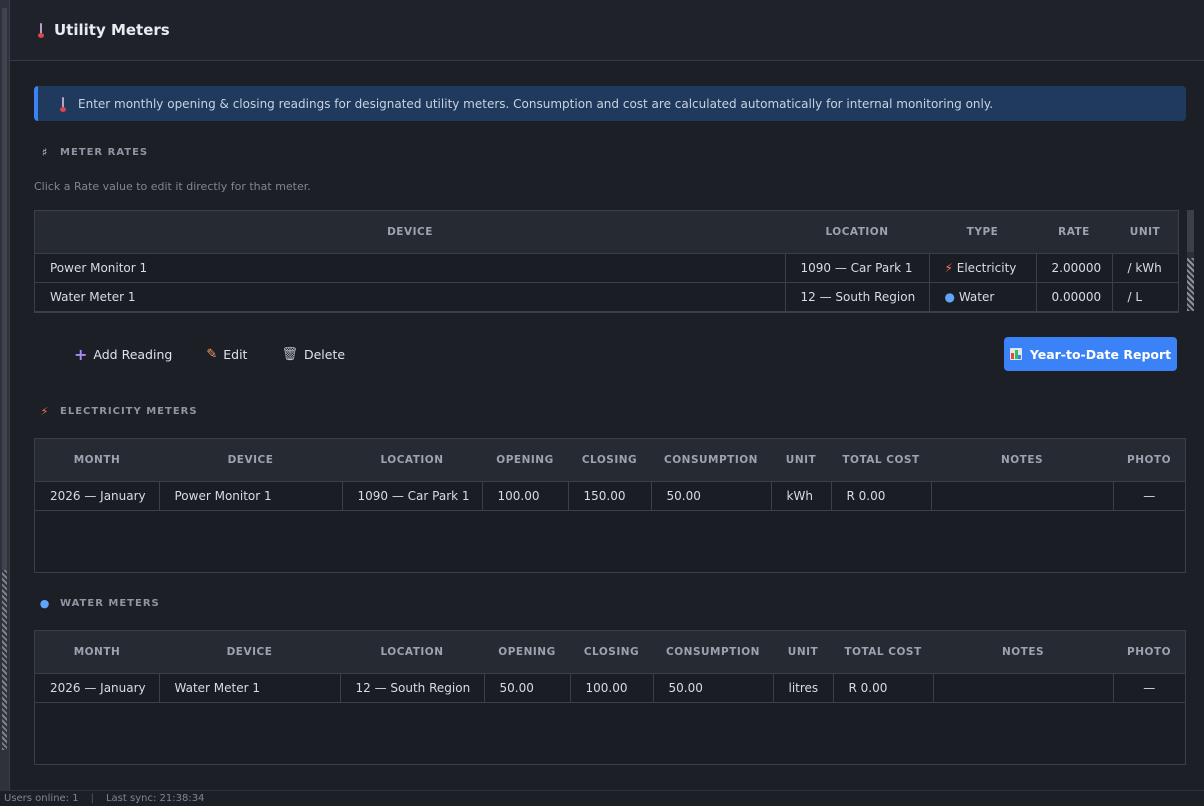 This screenshot has height=806, width=1204. I want to click on delete-button: 🗑︎ Delete, so click(313, 354).